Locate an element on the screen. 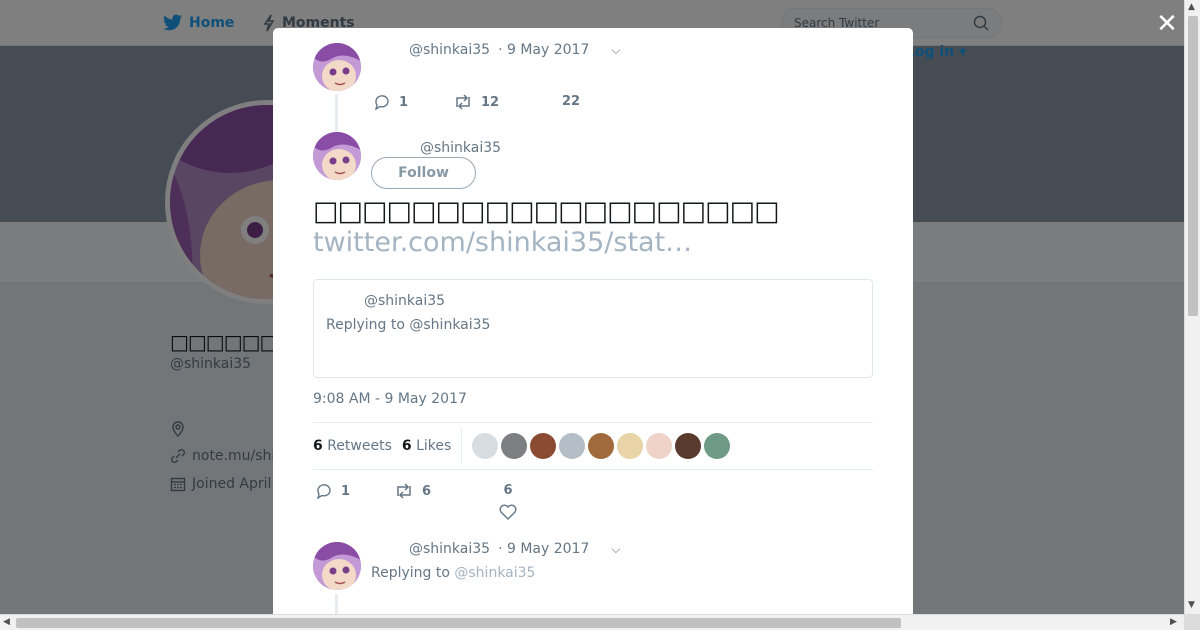  quoted-tweet: @shinkai35 Replying to @shinkai35 is located at coordinates (593, 328).